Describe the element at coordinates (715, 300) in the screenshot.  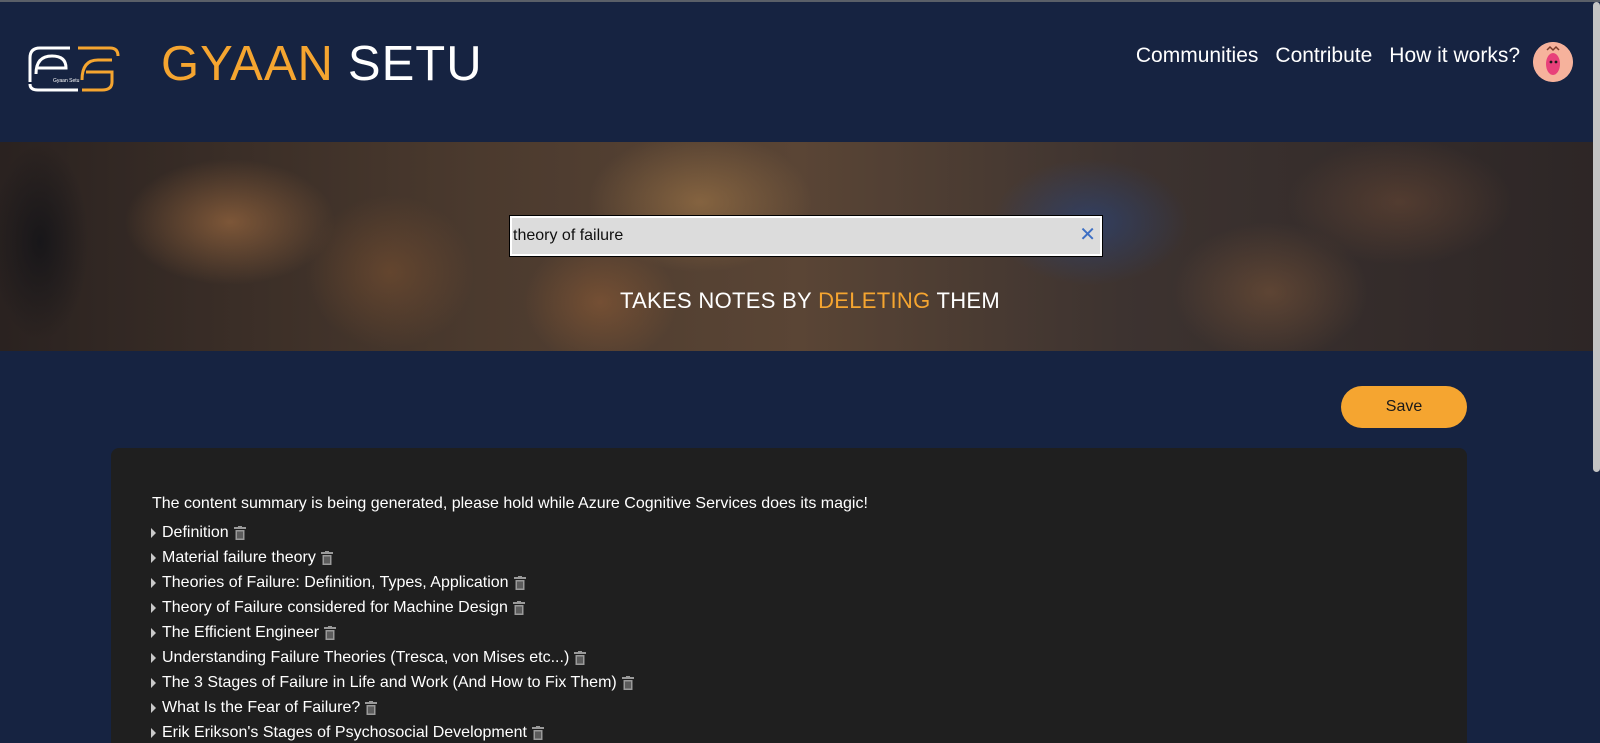
I see `tagline-part1: TAKES NOTES BY` at that location.